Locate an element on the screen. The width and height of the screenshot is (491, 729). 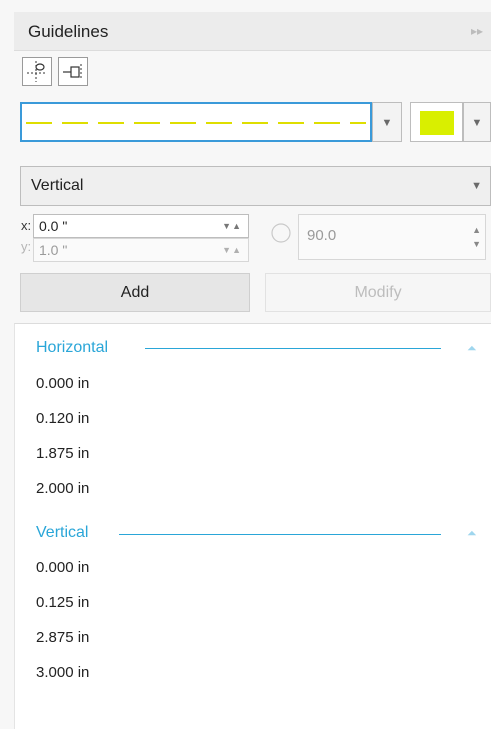
guideline-point-button is located at coordinates (37, 71).